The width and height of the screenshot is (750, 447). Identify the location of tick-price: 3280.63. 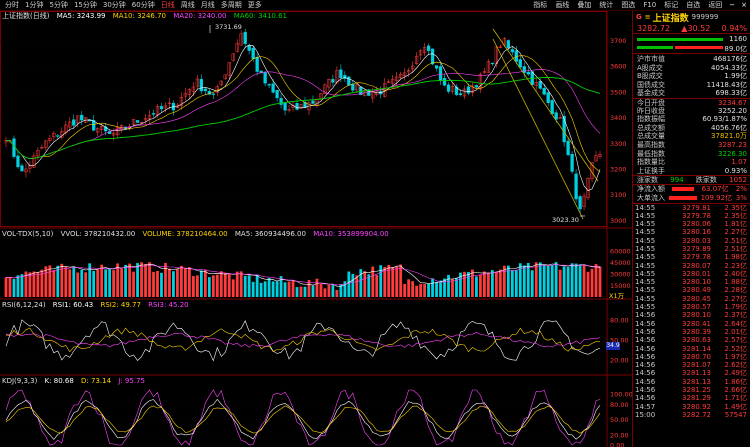
(696, 340).